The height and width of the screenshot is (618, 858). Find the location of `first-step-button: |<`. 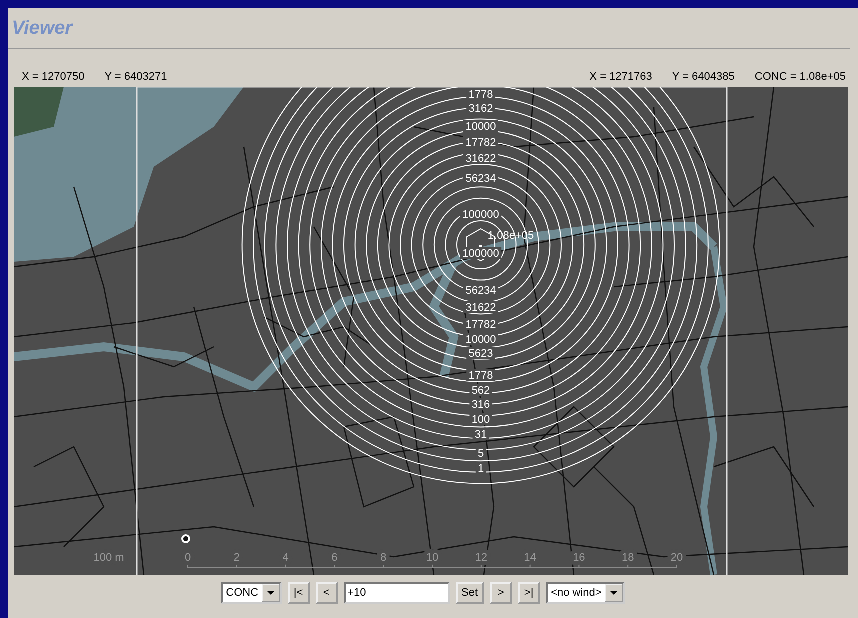

first-step-button: |< is located at coordinates (299, 593).